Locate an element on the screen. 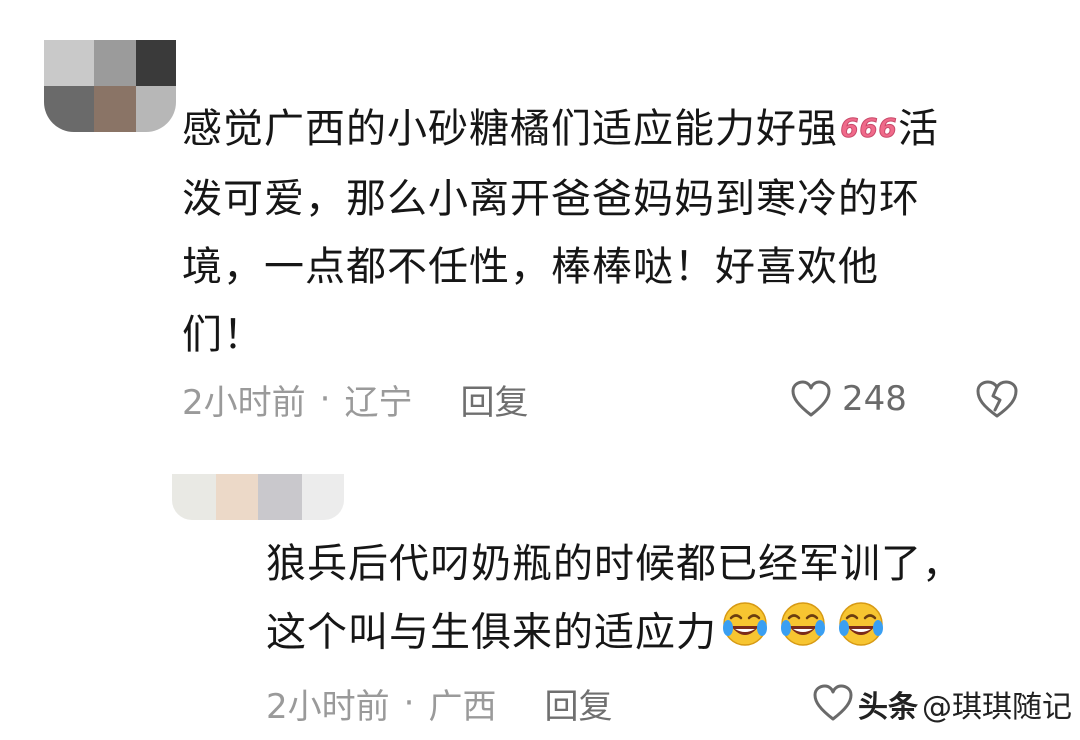 The width and height of the screenshot is (1080, 740). watermark-brand: 头条 is located at coordinates (888, 707).